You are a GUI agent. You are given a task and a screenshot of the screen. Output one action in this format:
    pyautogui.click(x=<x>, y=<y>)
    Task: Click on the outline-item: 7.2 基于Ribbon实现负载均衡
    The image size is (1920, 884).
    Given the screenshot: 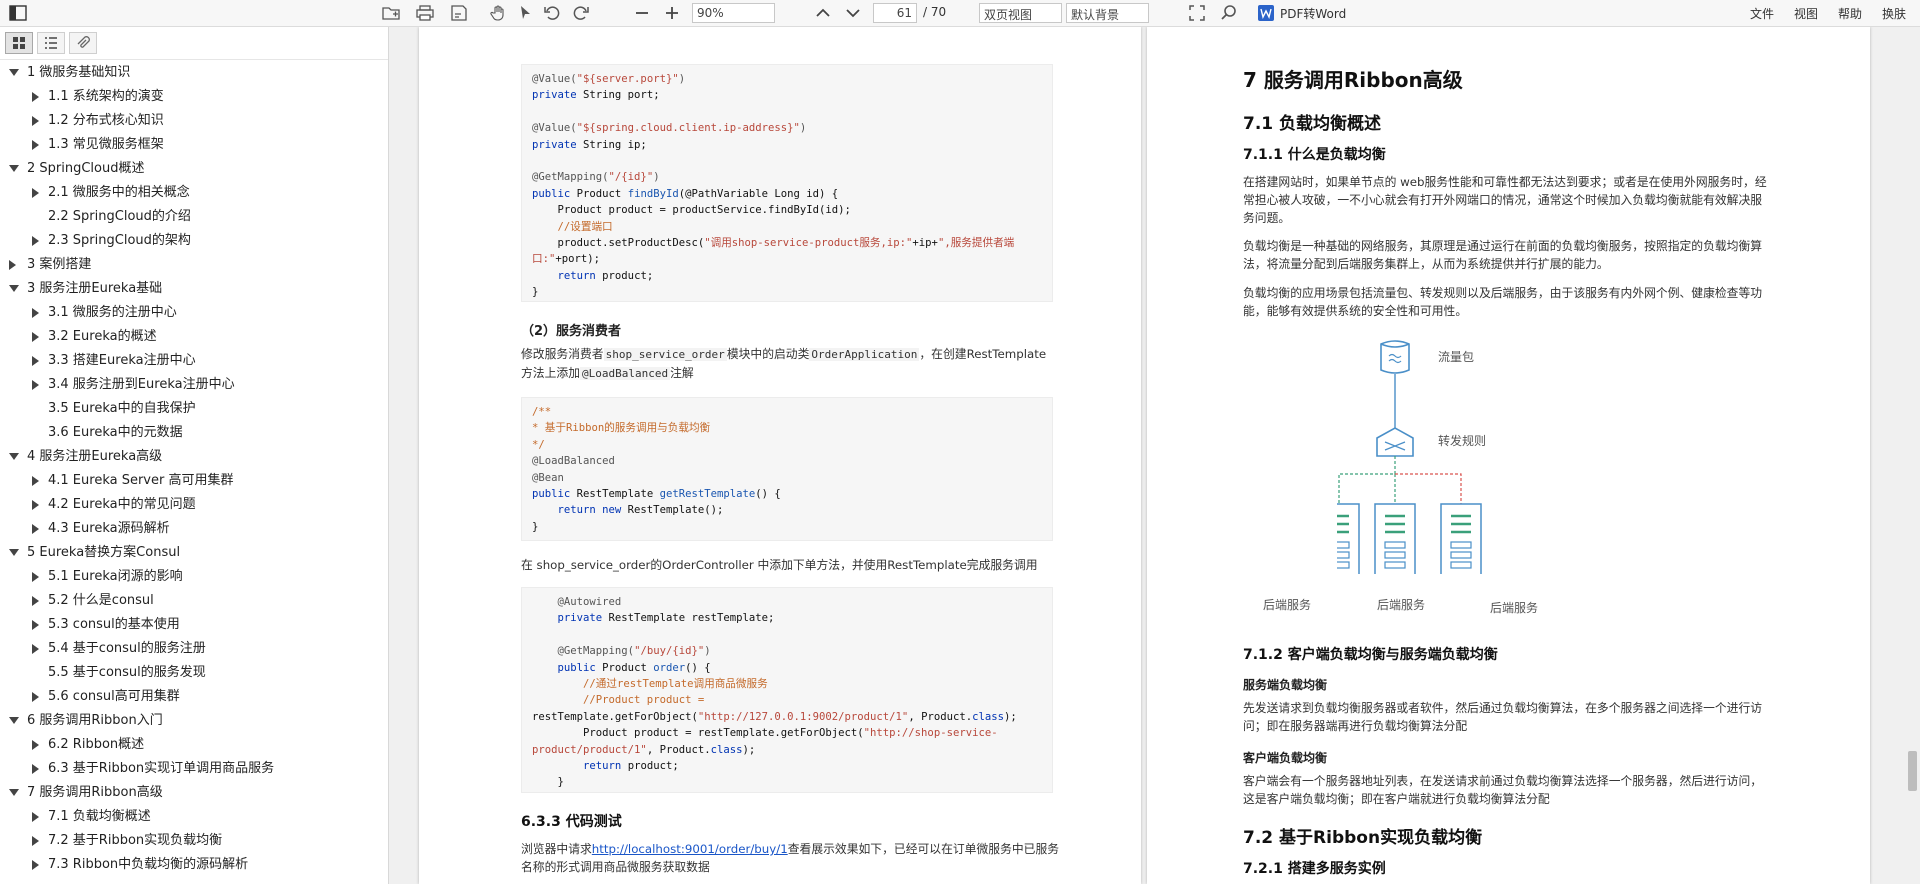 What is the action you would take?
    pyautogui.click(x=194, y=841)
    